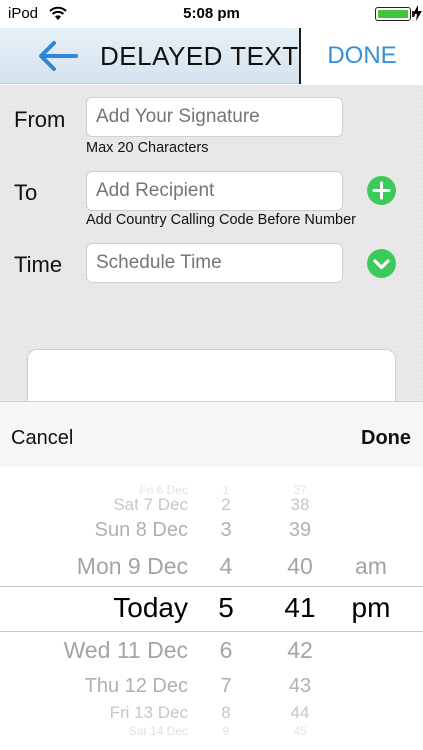 Image resolution: width=423 pixels, height=750 pixels. I want to click on recipient-input, so click(214, 191).